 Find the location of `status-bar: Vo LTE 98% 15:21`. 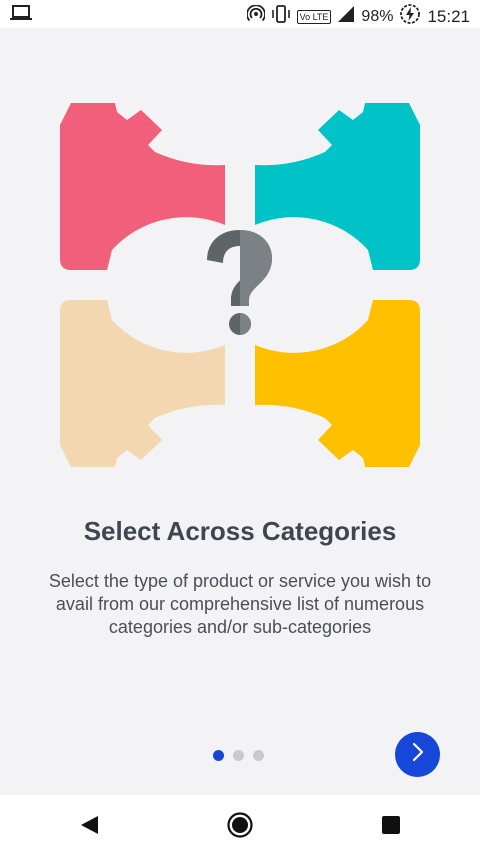

status-bar: Vo LTE 98% 15:21 is located at coordinates (240, 14).